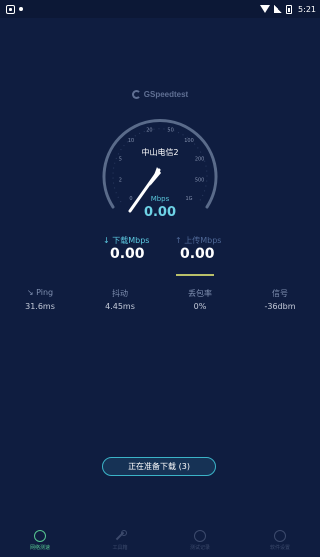 The height and width of the screenshot is (557, 320). What do you see at coordinates (160, 9) in the screenshot?
I see `status-bar: 5:21` at bounding box center [160, 9].